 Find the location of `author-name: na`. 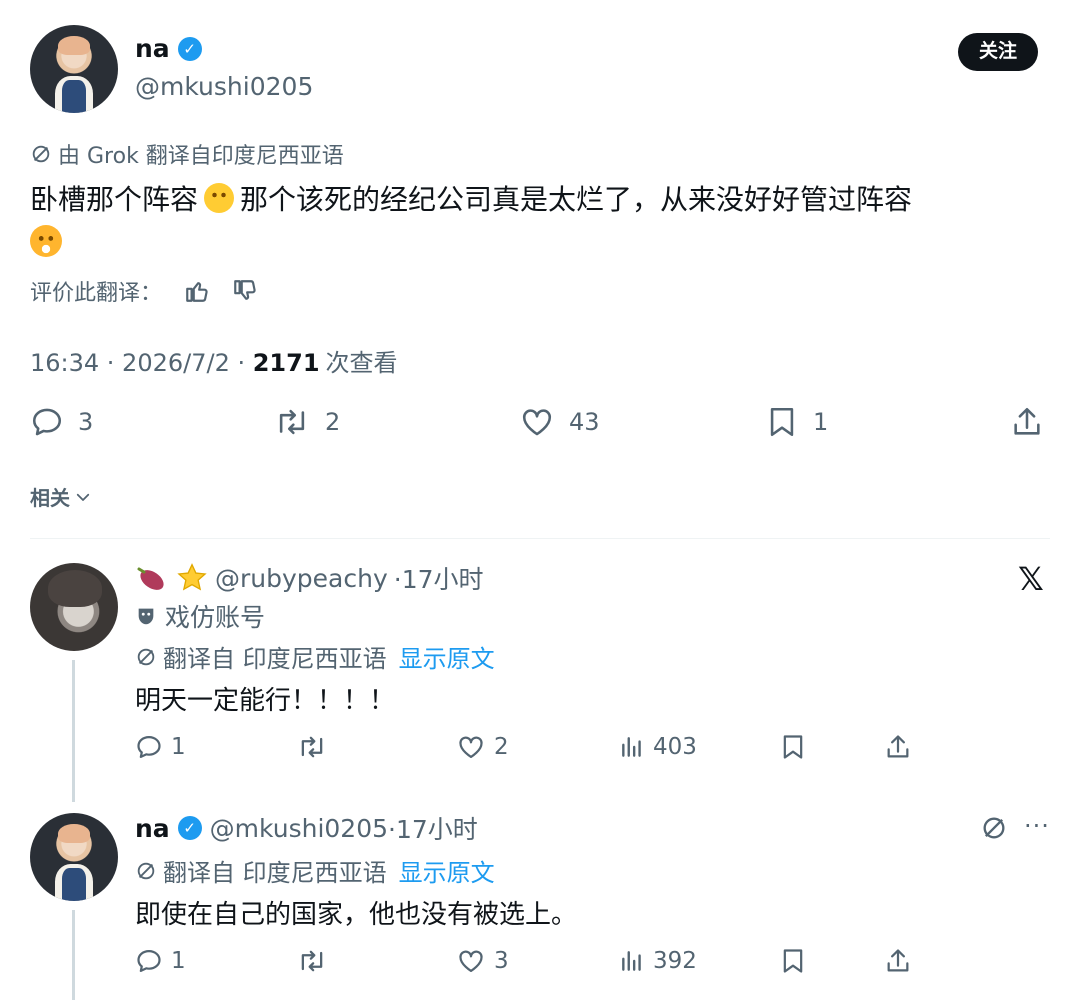

author-name: na is located at coordinates (152, 48).